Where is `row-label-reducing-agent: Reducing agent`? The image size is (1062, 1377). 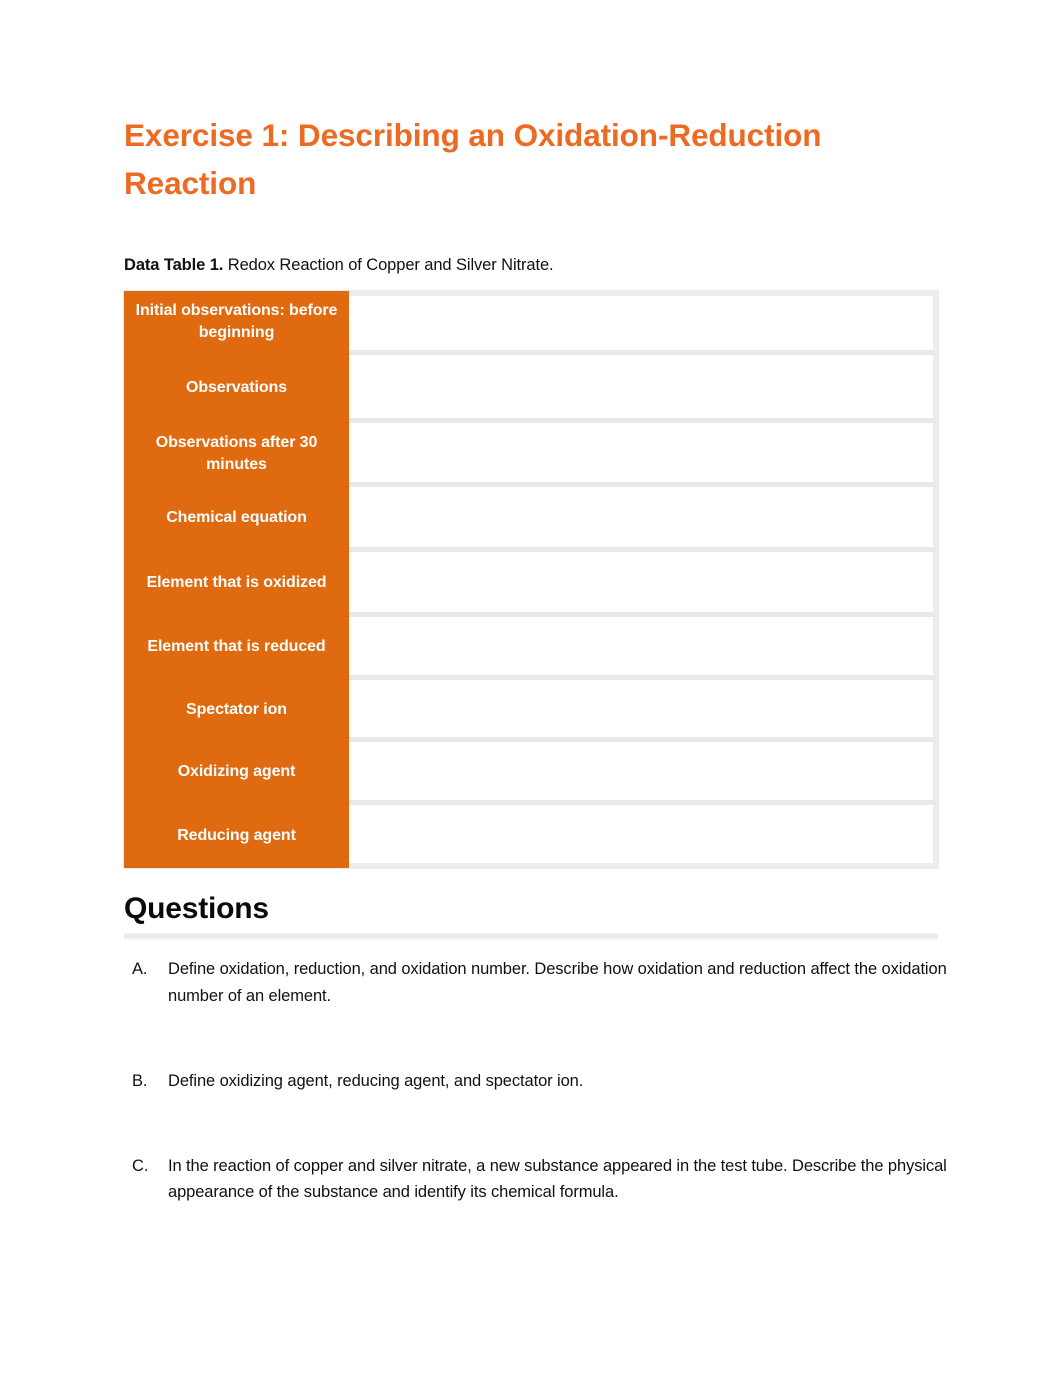
row-label-reducing-agent: Reducing agent is located at coordinates (236, 836).